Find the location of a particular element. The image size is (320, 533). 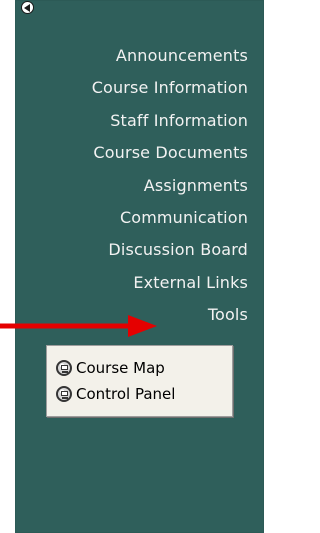

menu-item-discussion-board: Discussion Board is located at coordinates (133, 250).